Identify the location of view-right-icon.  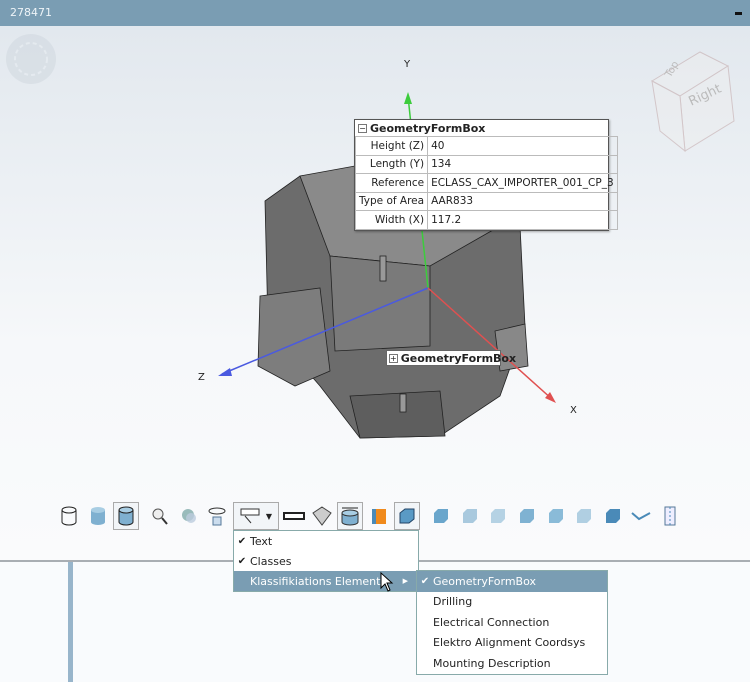
(527, 516).